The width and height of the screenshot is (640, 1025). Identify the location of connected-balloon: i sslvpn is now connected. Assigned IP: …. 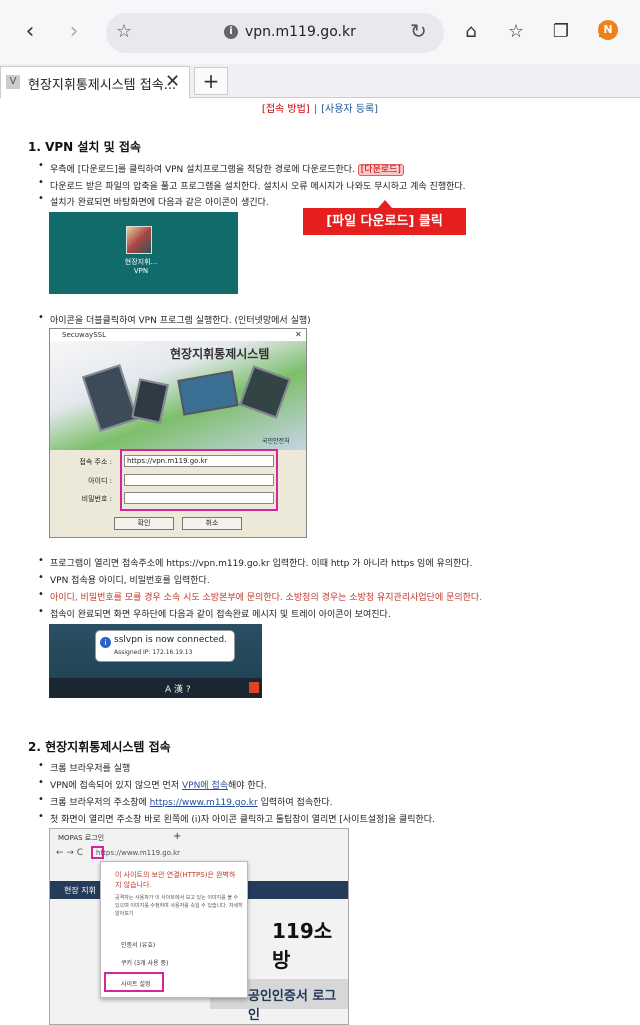
(165, 646).